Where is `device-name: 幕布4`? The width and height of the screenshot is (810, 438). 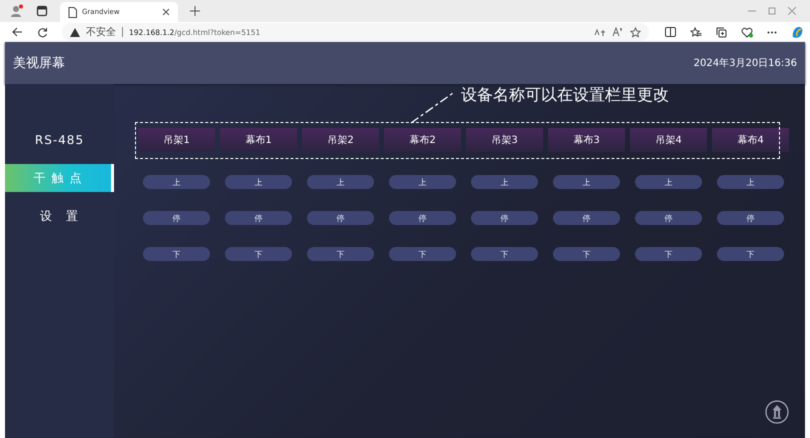
device-name: 幕布4 is located at coordinates (750, 140).